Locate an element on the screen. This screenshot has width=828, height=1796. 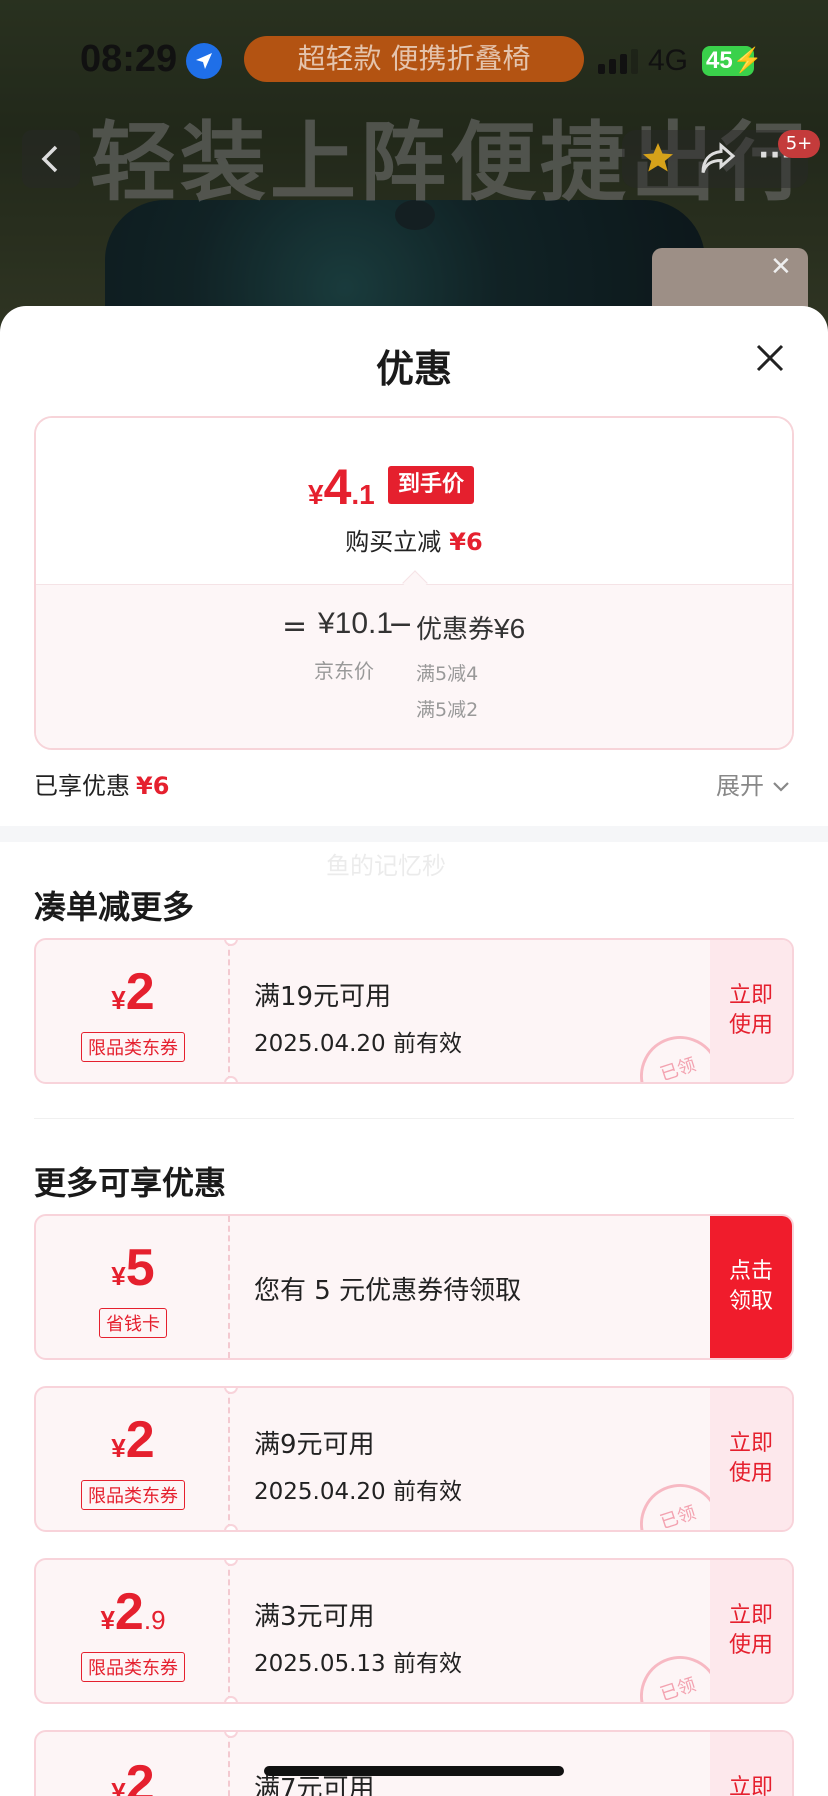
back-button is located at coordinates (51, 159).